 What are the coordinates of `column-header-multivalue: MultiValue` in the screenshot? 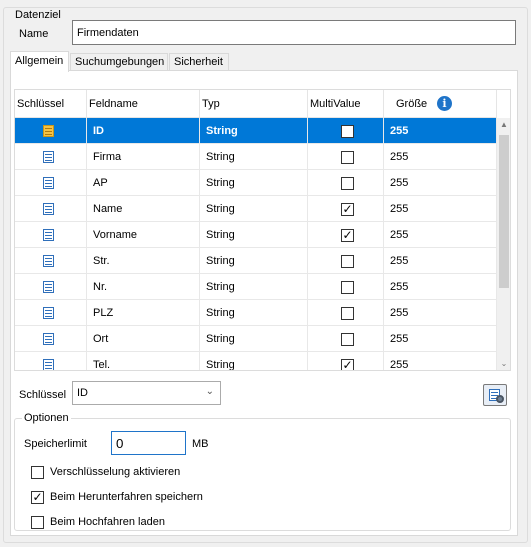 It's located at (346, 104).